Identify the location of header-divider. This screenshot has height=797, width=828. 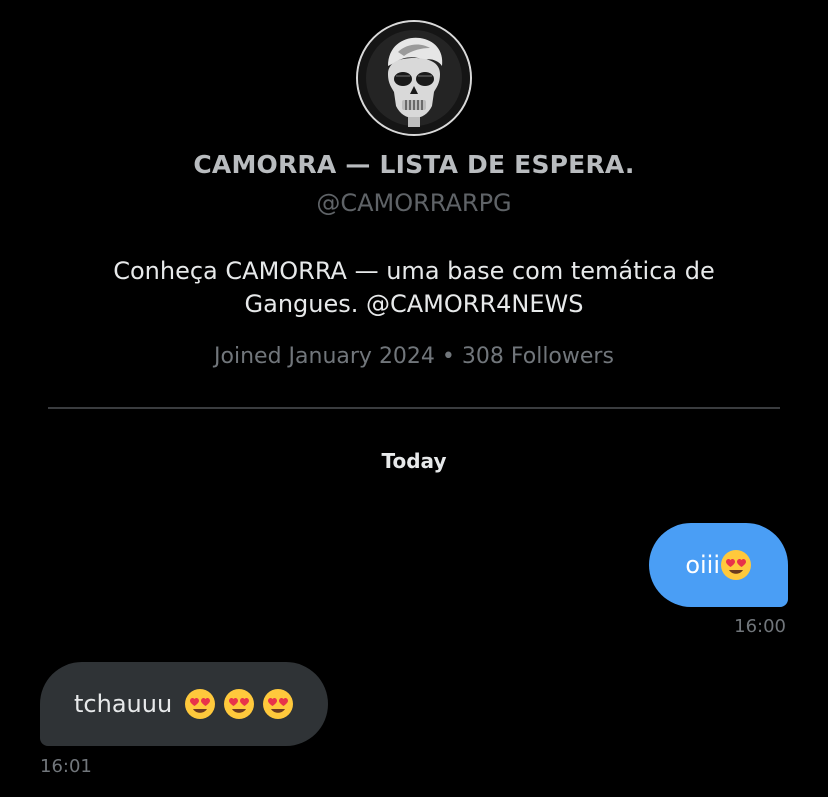
(414, 408).